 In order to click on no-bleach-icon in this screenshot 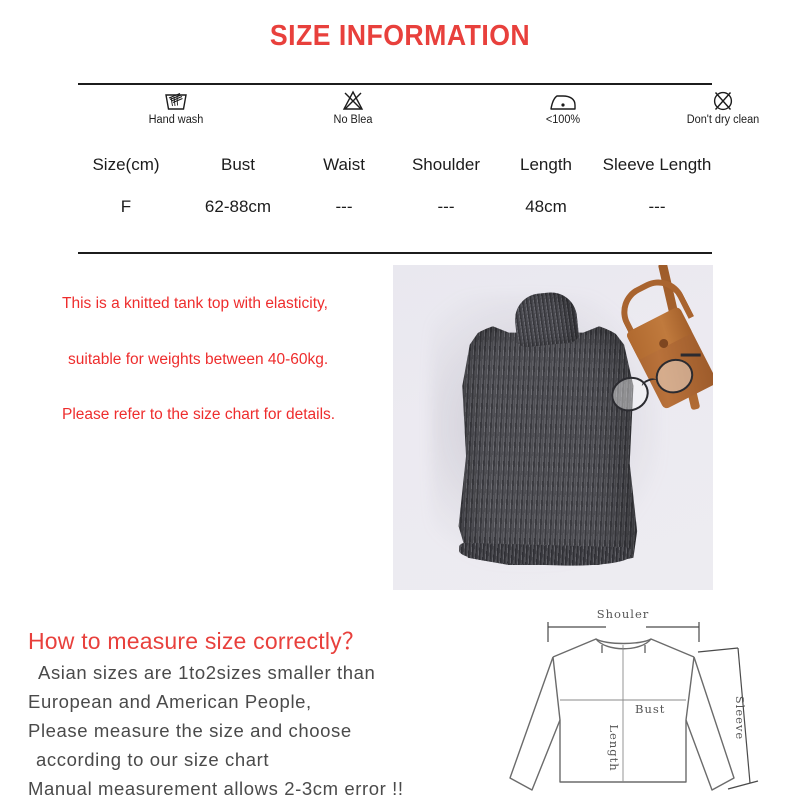, I will do `click(353, 100)`.